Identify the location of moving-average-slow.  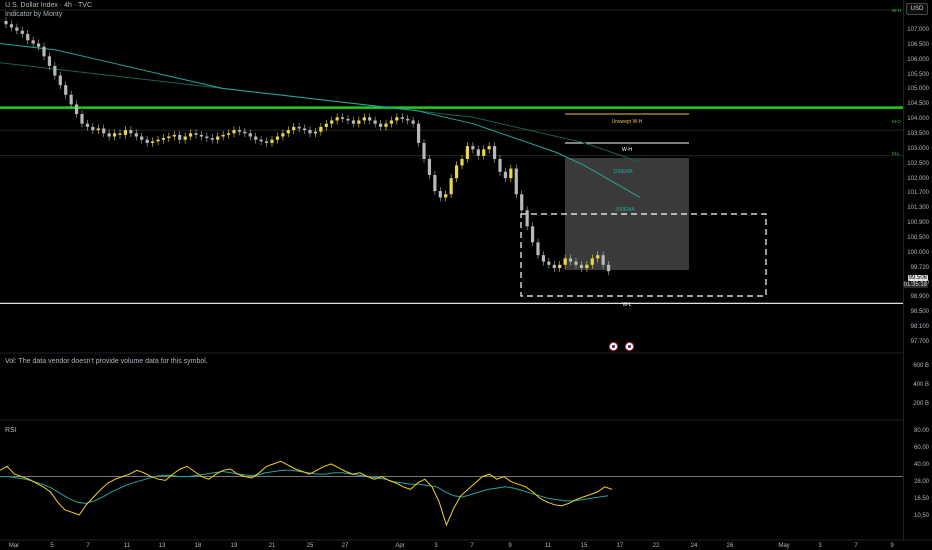
(320, 112).